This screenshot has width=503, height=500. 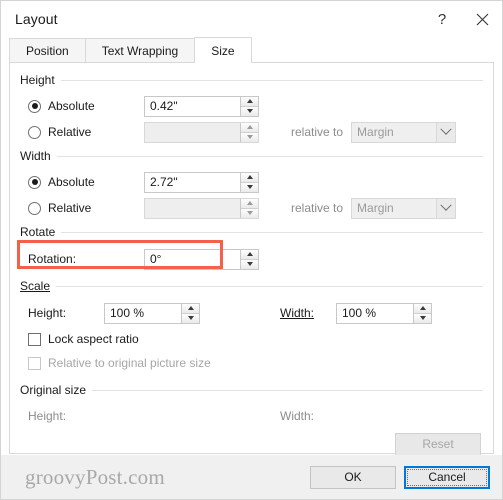 I want to click on dialog-footer: groovyPost.com OK Cancel, so click(x=251, y=477).